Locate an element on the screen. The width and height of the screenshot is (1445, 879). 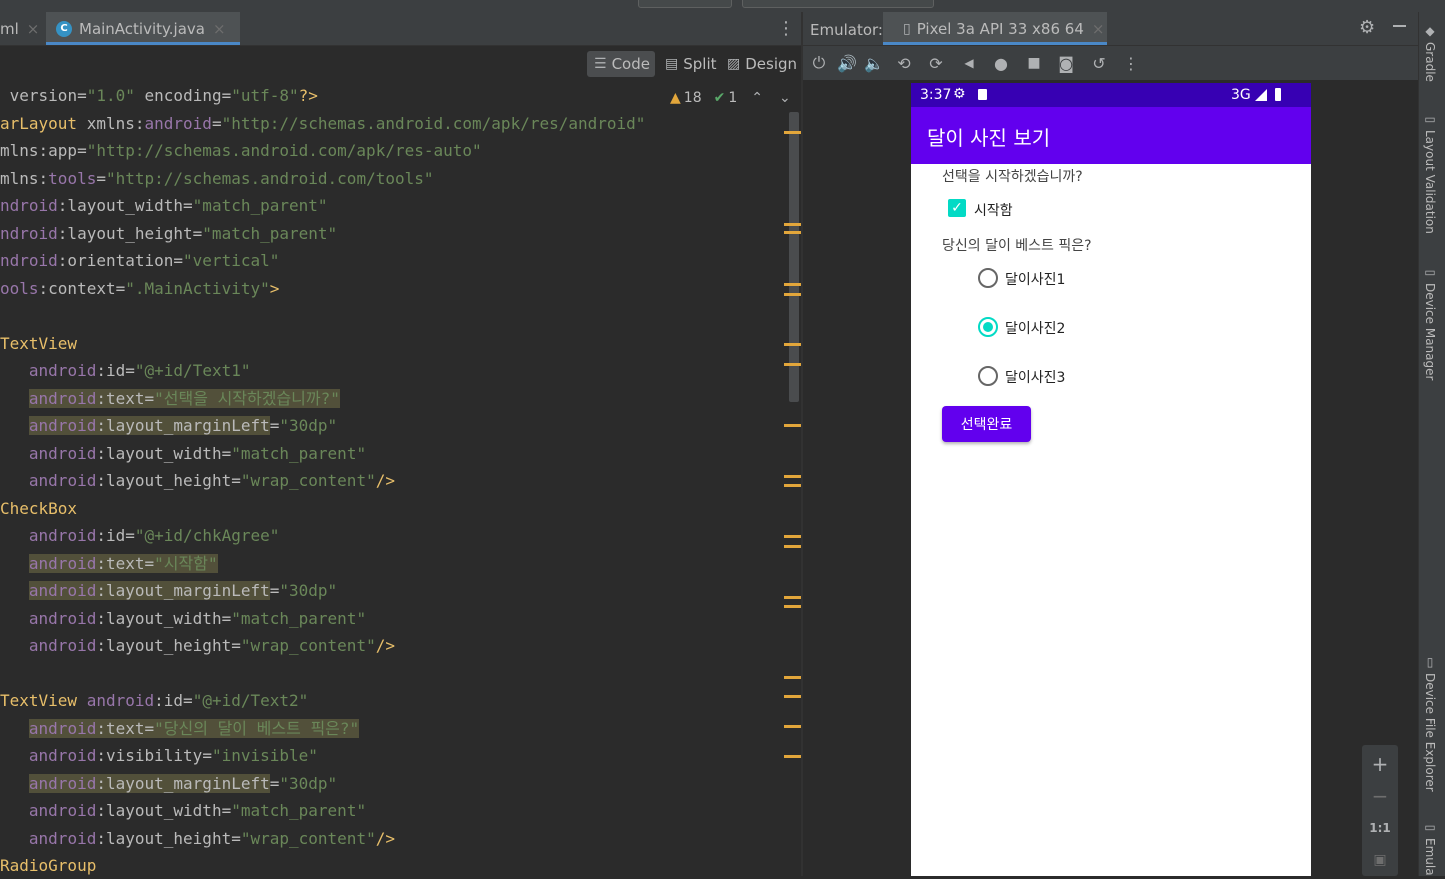
radio-label-3: 달이사진3 is located at coordinates (1035, 377).